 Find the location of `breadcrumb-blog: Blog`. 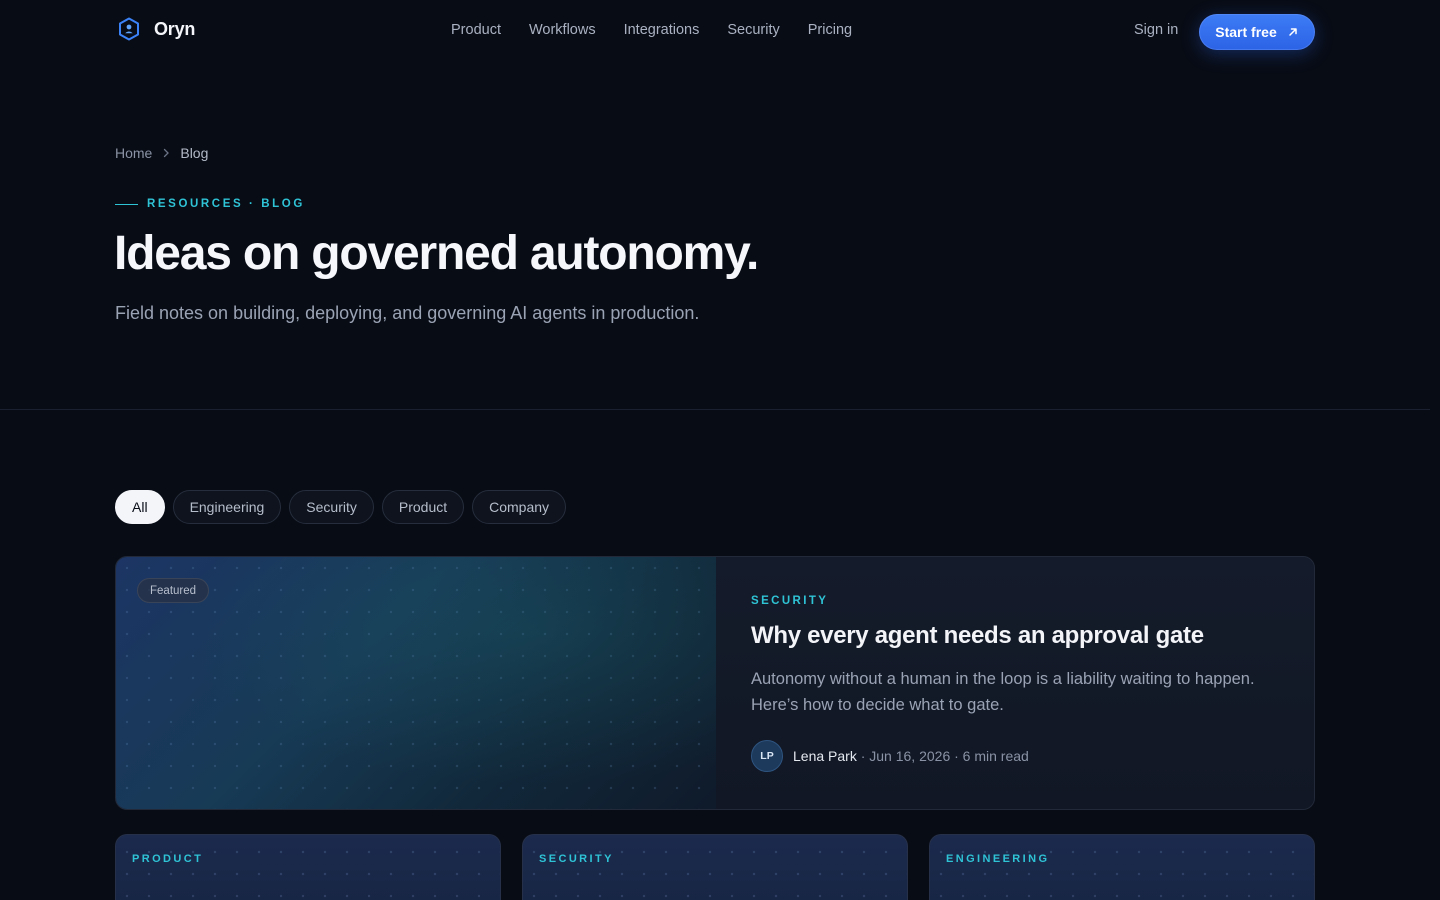

breadcrumb-blog: Blog is located at coordinates (194, 153).